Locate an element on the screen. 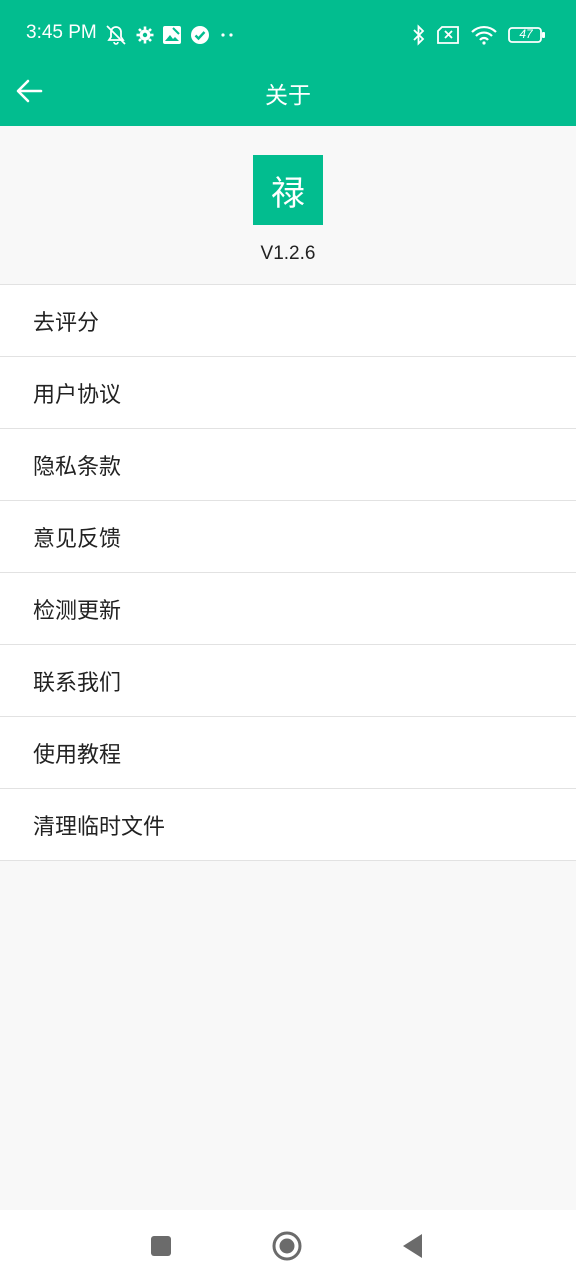  menu-item-tutorial: 使用教程 is located at coordinates (288, 752).